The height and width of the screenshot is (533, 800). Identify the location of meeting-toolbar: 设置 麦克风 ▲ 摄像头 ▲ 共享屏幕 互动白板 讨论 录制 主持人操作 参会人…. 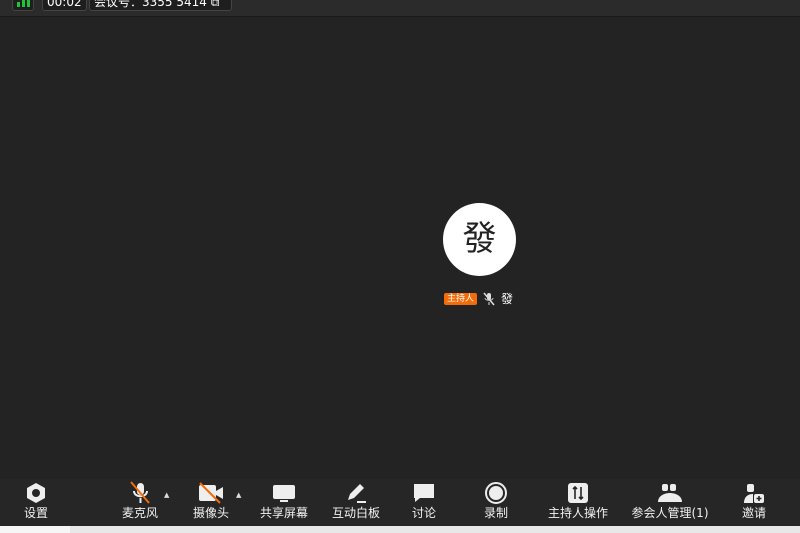
(400, 502).